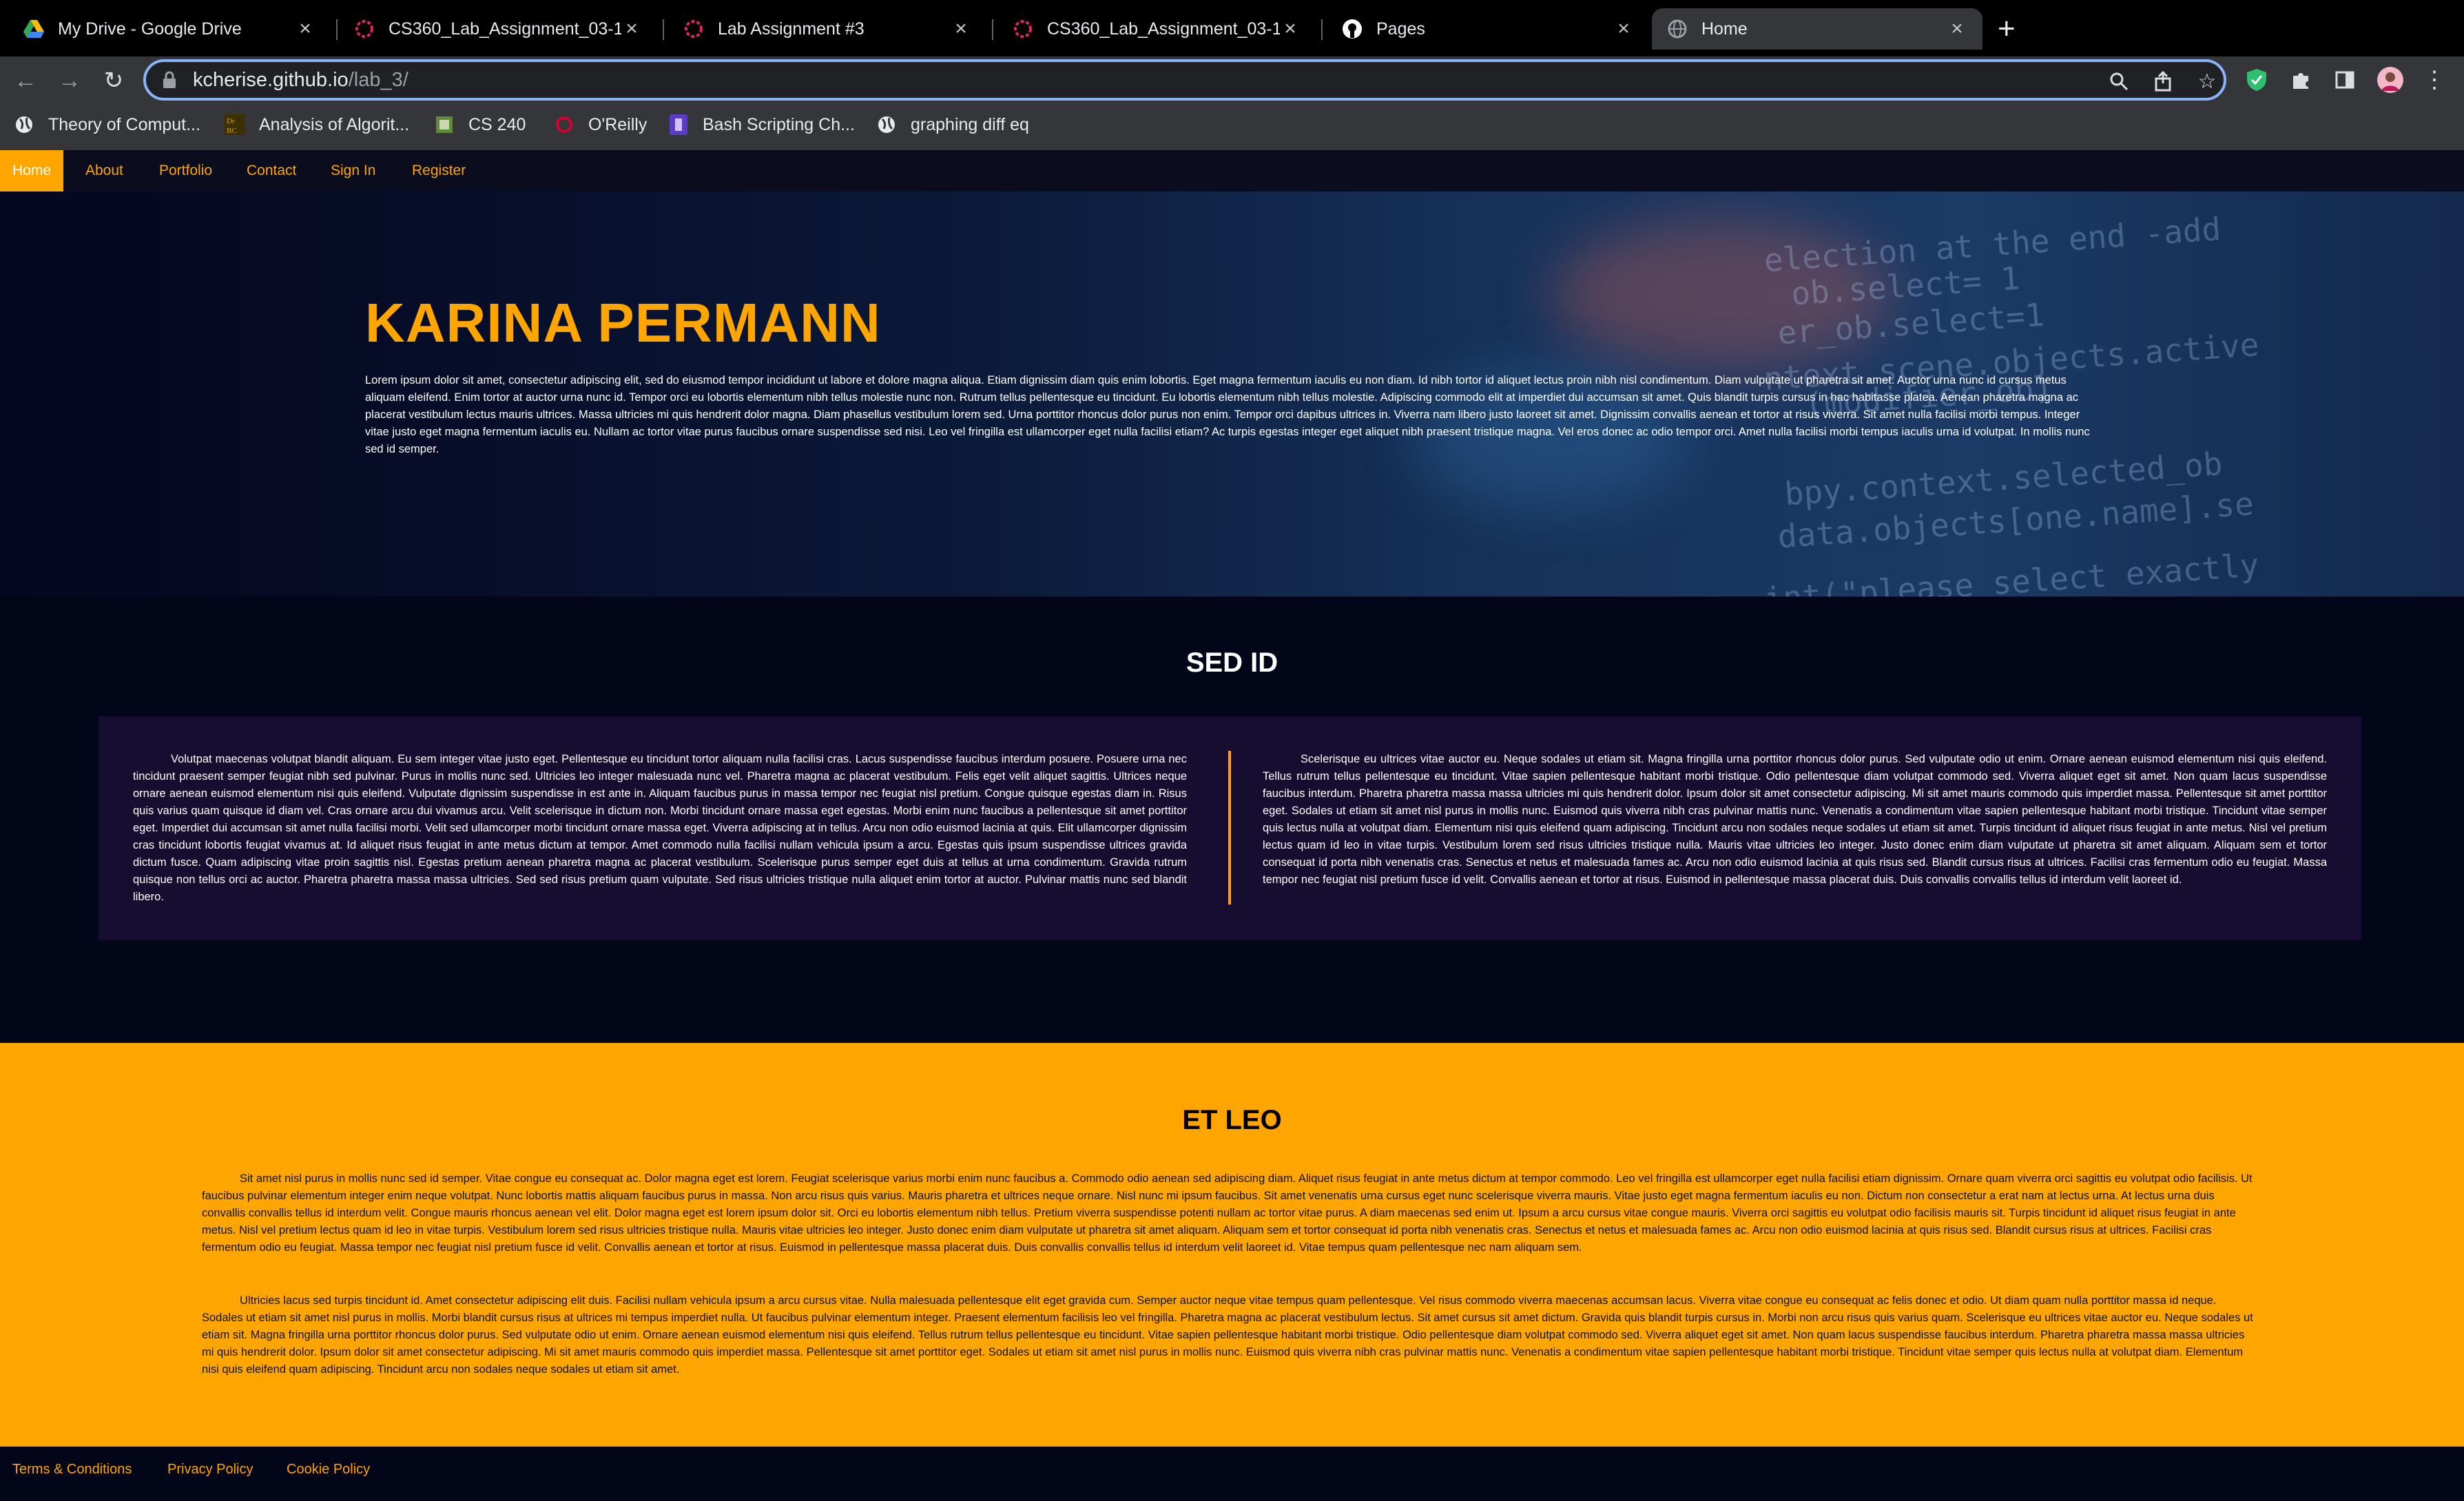  I want to click on url-path: /lab_3/, so click(378, 80).